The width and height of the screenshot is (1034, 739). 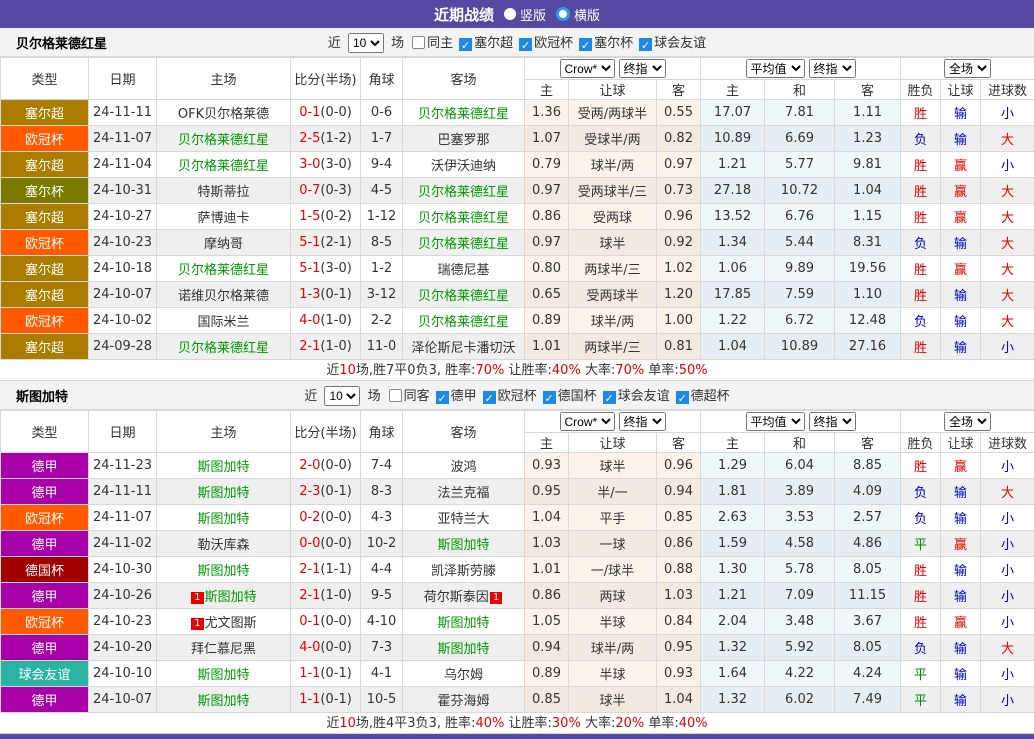 I want to click on opponent-team-name: 萨博迪卡, so click(x=223, y=218).